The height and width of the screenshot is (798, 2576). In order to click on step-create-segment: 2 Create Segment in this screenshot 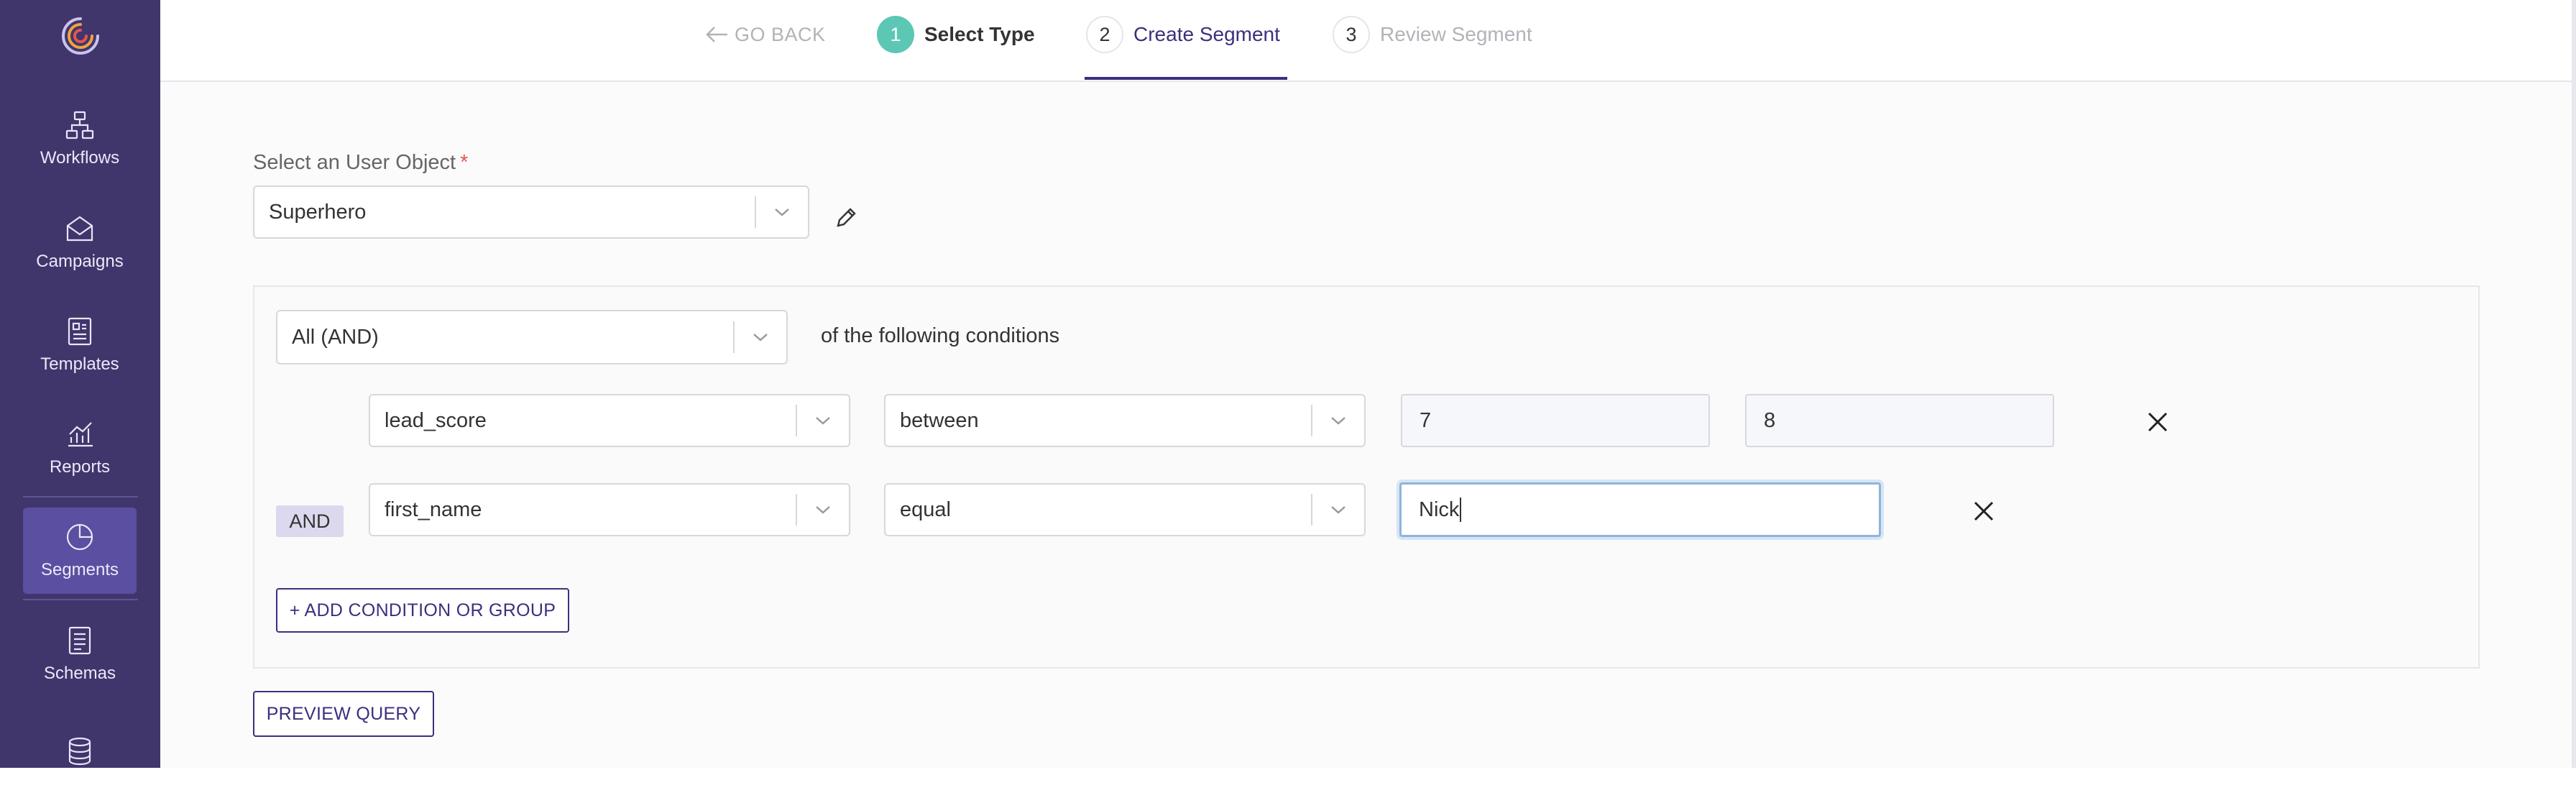, I will do `click(1183, 34)`.